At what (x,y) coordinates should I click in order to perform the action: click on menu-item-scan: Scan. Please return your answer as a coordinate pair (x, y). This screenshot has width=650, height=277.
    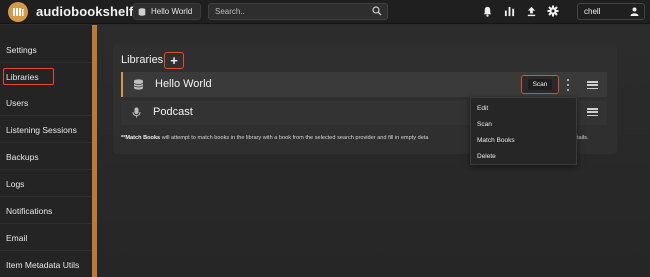
    Looking at the image, I should click on (484, 124).